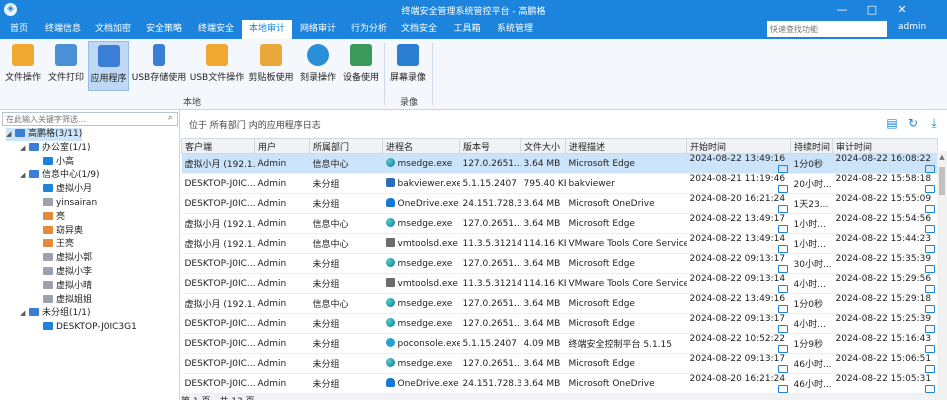 The image size is (947, 400). Describe the element at coordinates (217, 66) in the screenshot. I see `tool-usb-file: USB文件操作` at that location.